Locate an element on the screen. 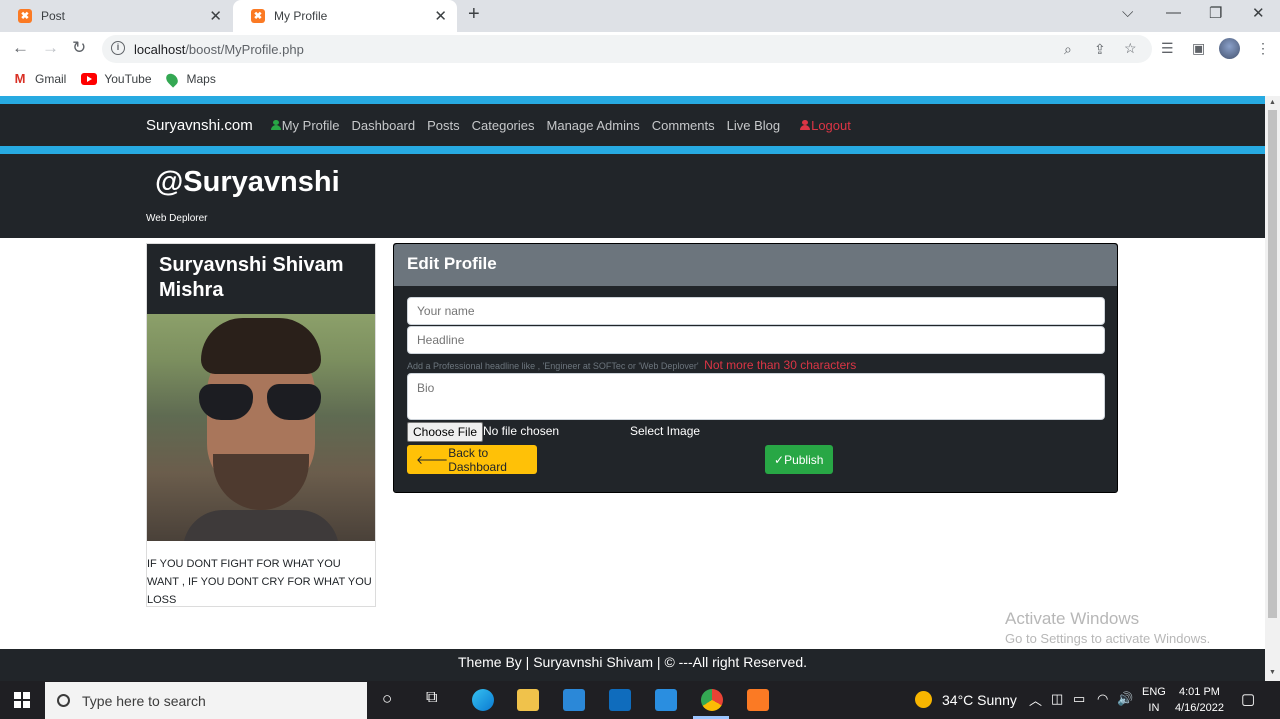 This screenshot has height=719, width=1280. clock-time: 4:01 PM is located at coordinates (1199, 692).